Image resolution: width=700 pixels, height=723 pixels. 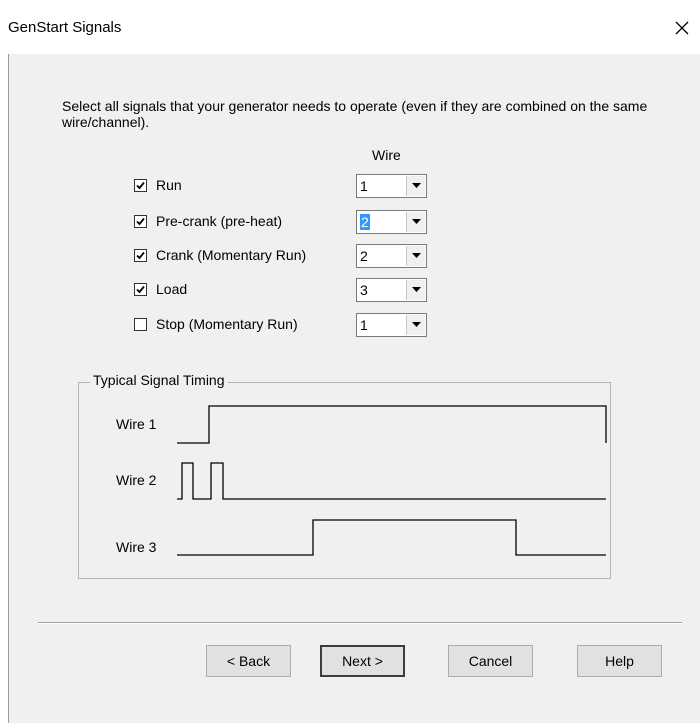 I want to click on help-button: Help, so click(x=619, y=661).